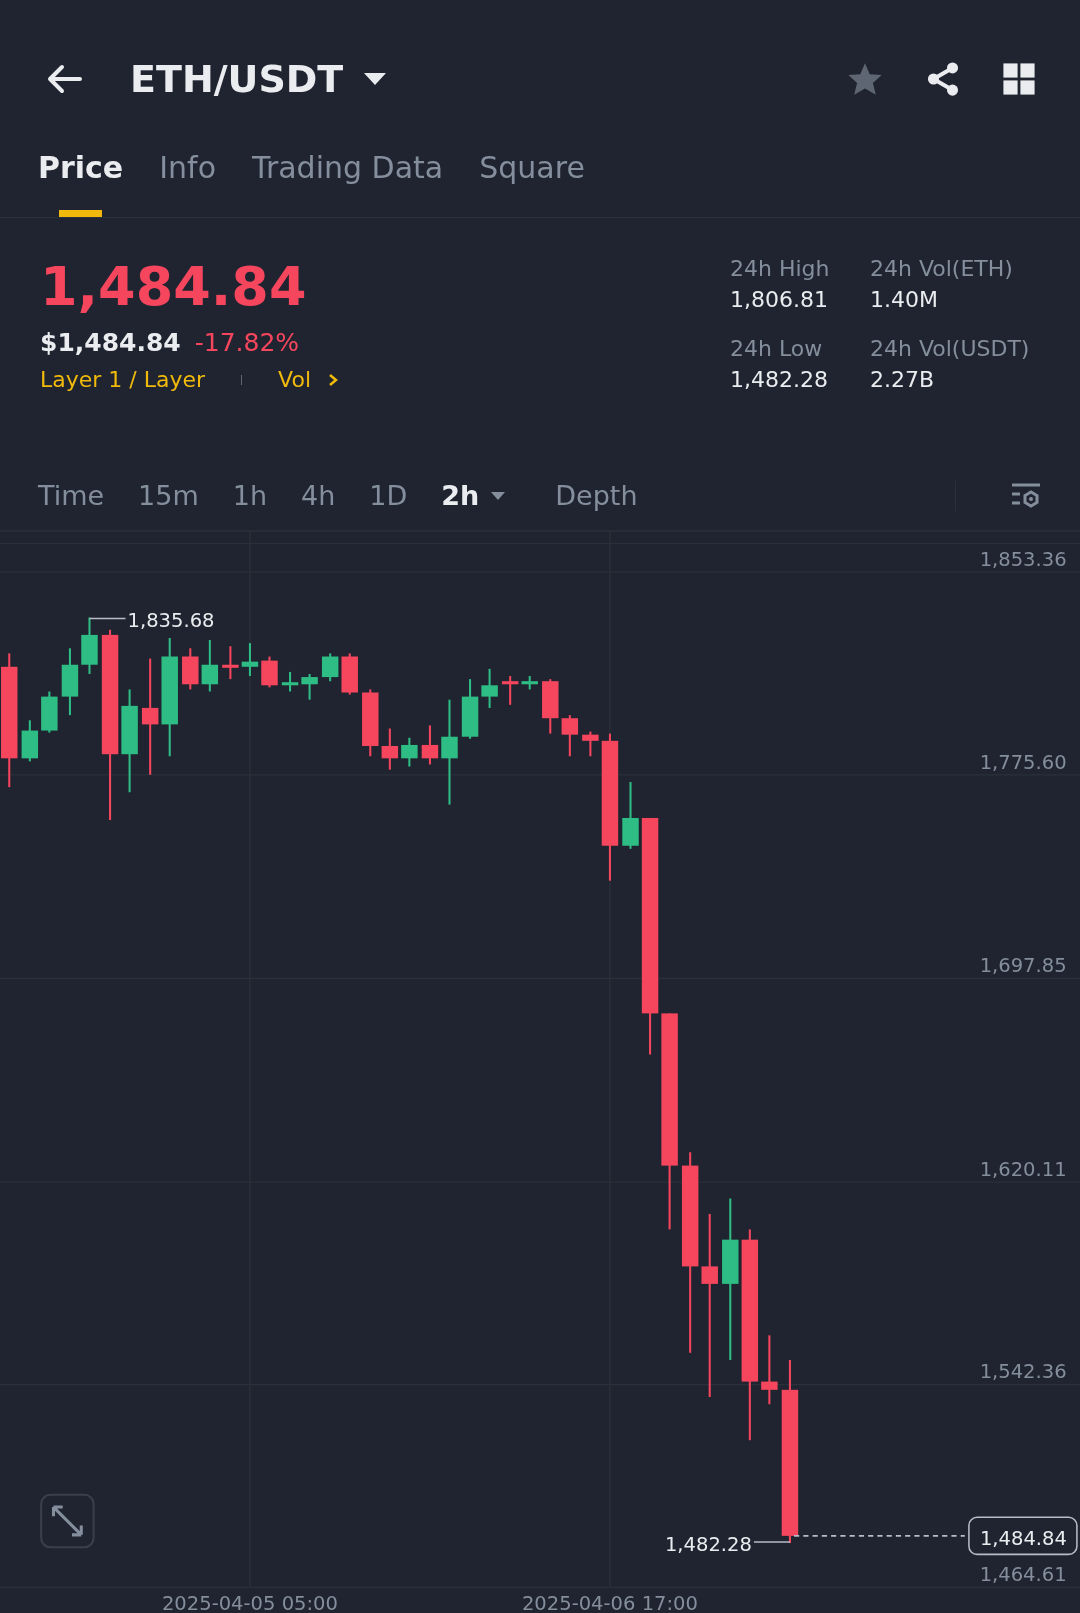 The width and height of the screenshot is (1080, 1613). I want to click on stat-value: 1,806.81, so click(779, 299).